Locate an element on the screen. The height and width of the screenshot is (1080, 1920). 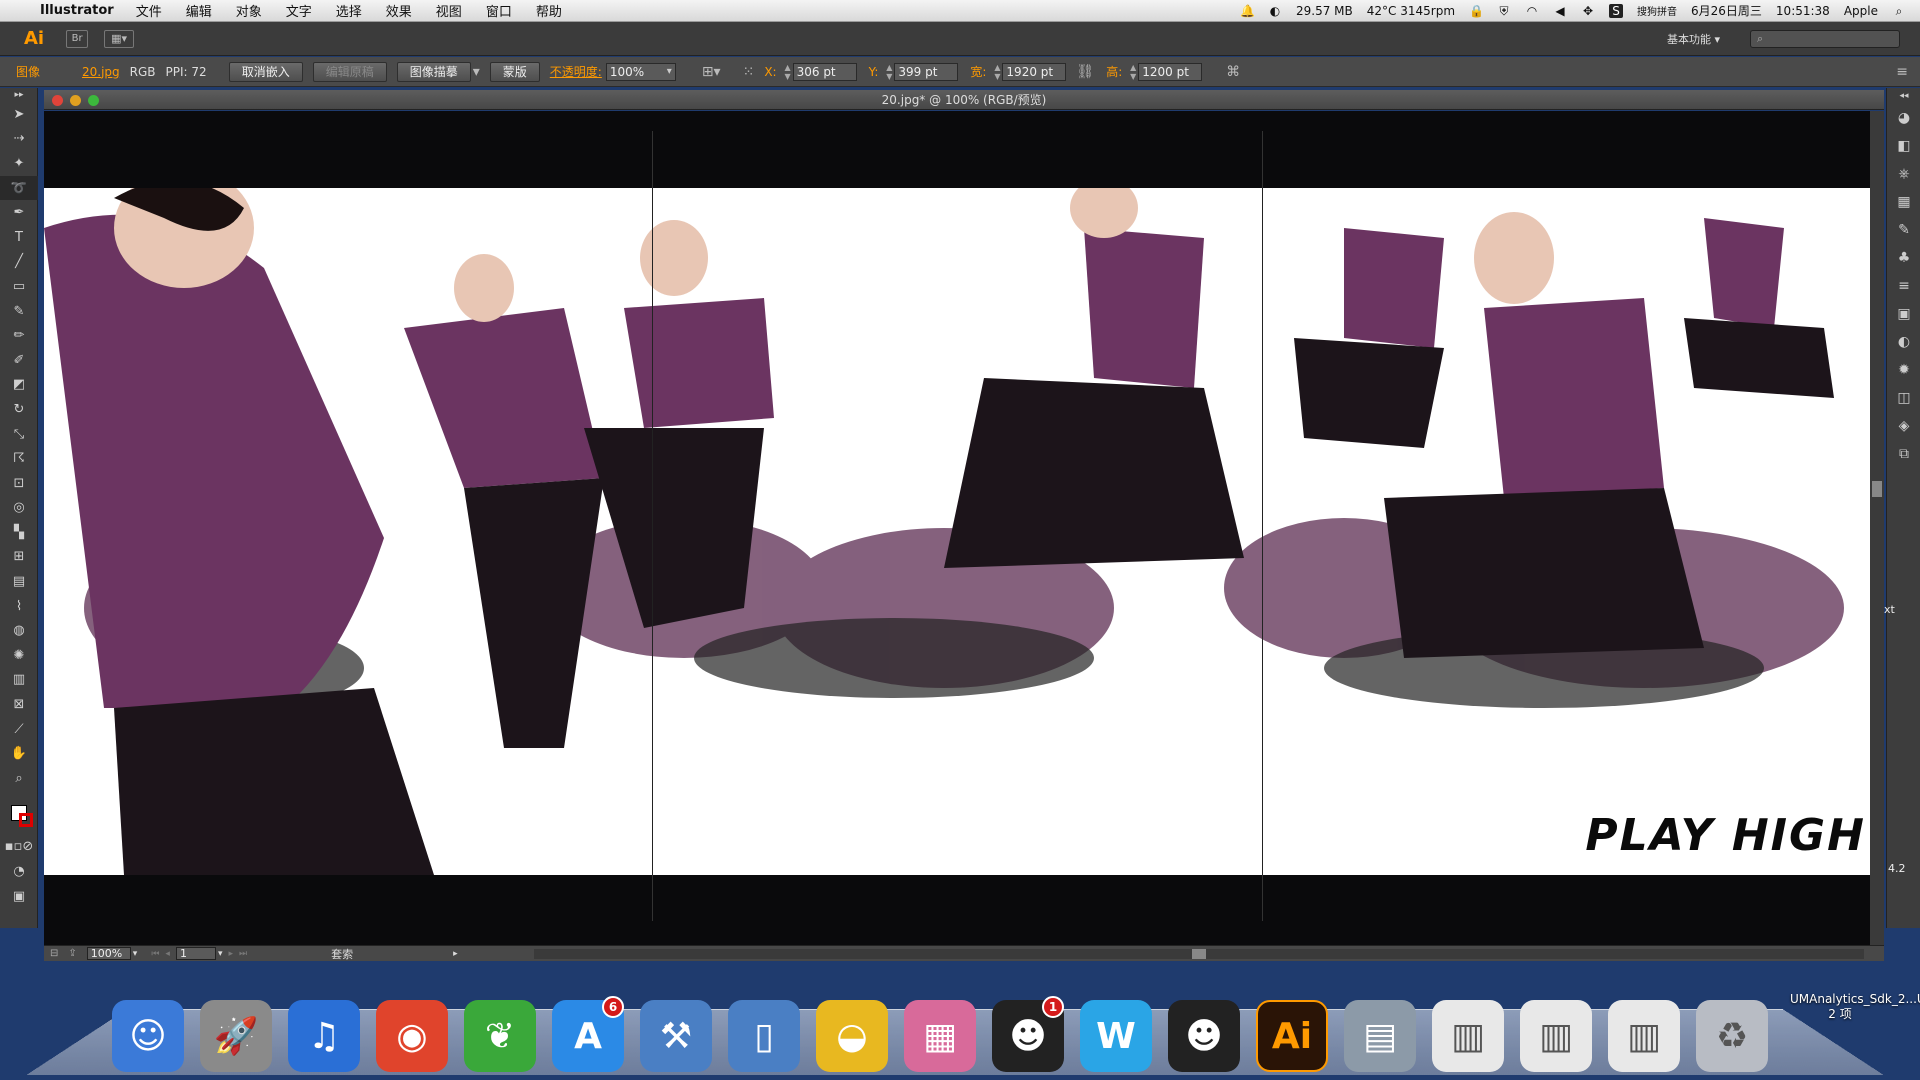
selection-tool-icon: ➤ is located at coordinates (19, 114).